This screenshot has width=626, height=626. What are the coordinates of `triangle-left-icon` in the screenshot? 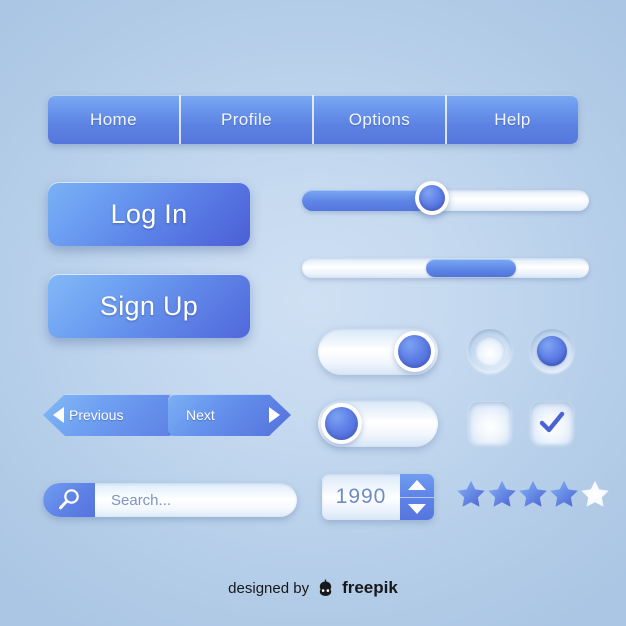 It's located at (58, 415).